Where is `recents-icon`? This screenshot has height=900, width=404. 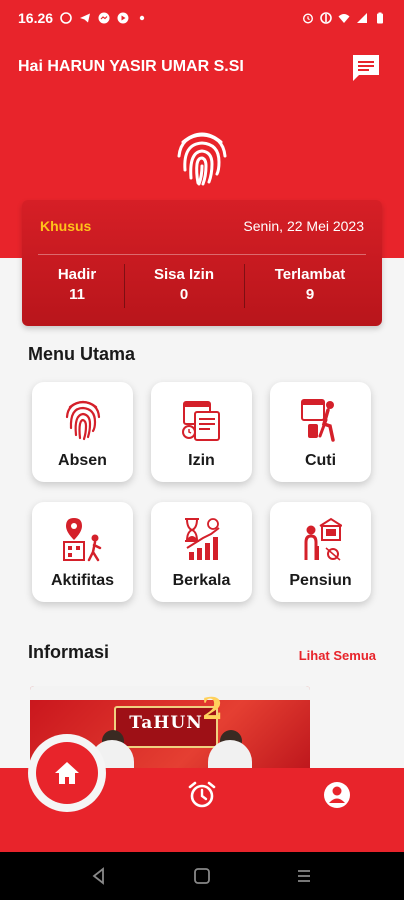 recents-icon is located at coordinates (304, 876).